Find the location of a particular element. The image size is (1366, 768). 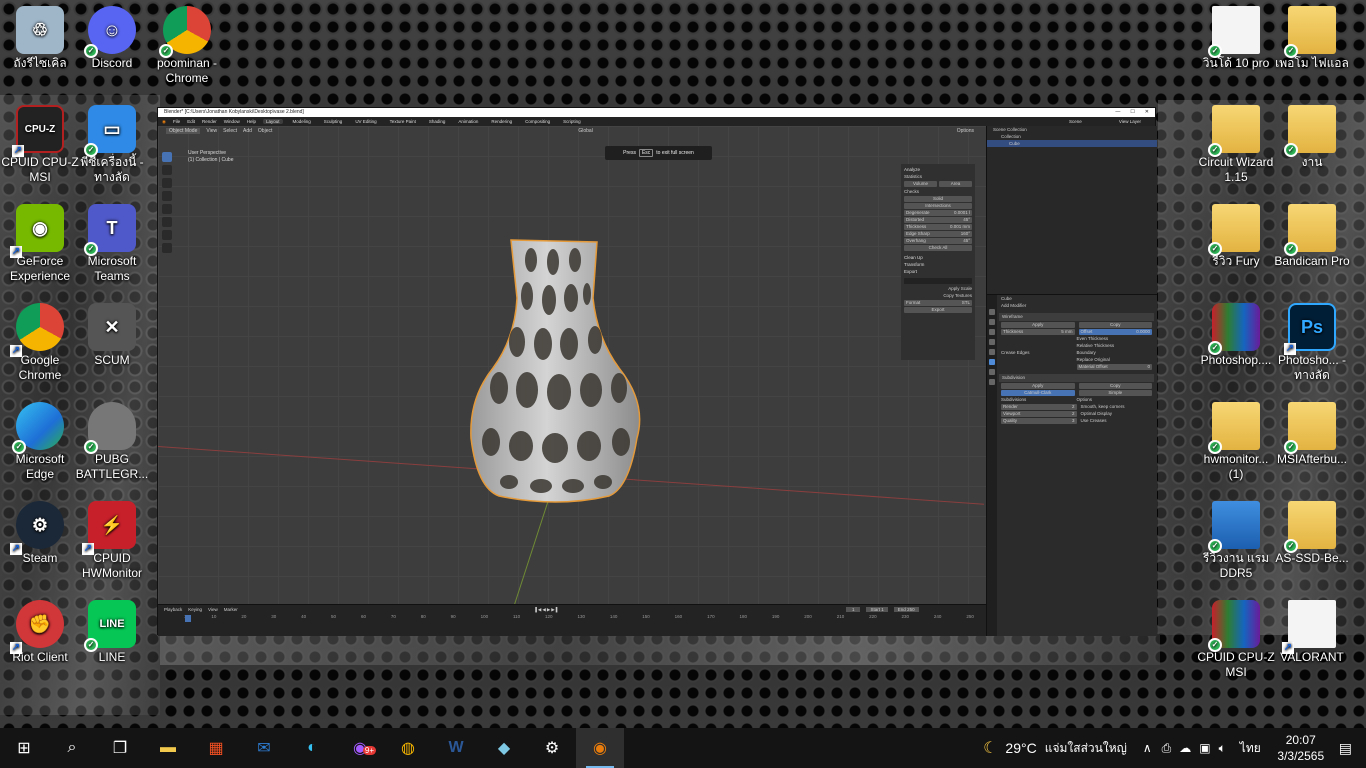

desktop-icon-photoshop-shortcut: Ps ↗ Photosho... - ทางลัด is located at coordinates (1312, 348).